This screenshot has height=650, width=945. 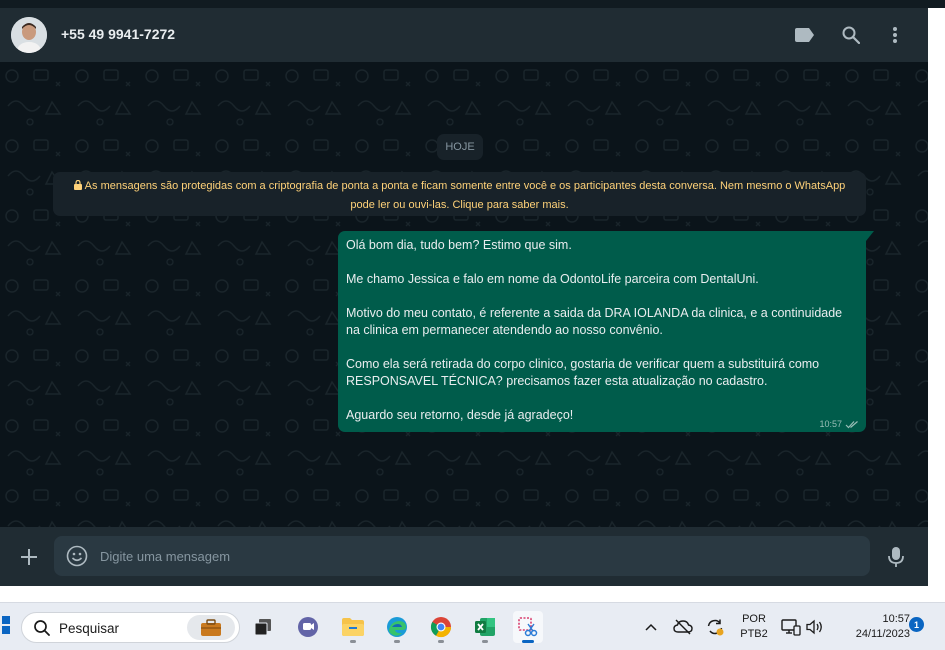 I want to click on date-chip: HOJE, so click(x=460, y=147).